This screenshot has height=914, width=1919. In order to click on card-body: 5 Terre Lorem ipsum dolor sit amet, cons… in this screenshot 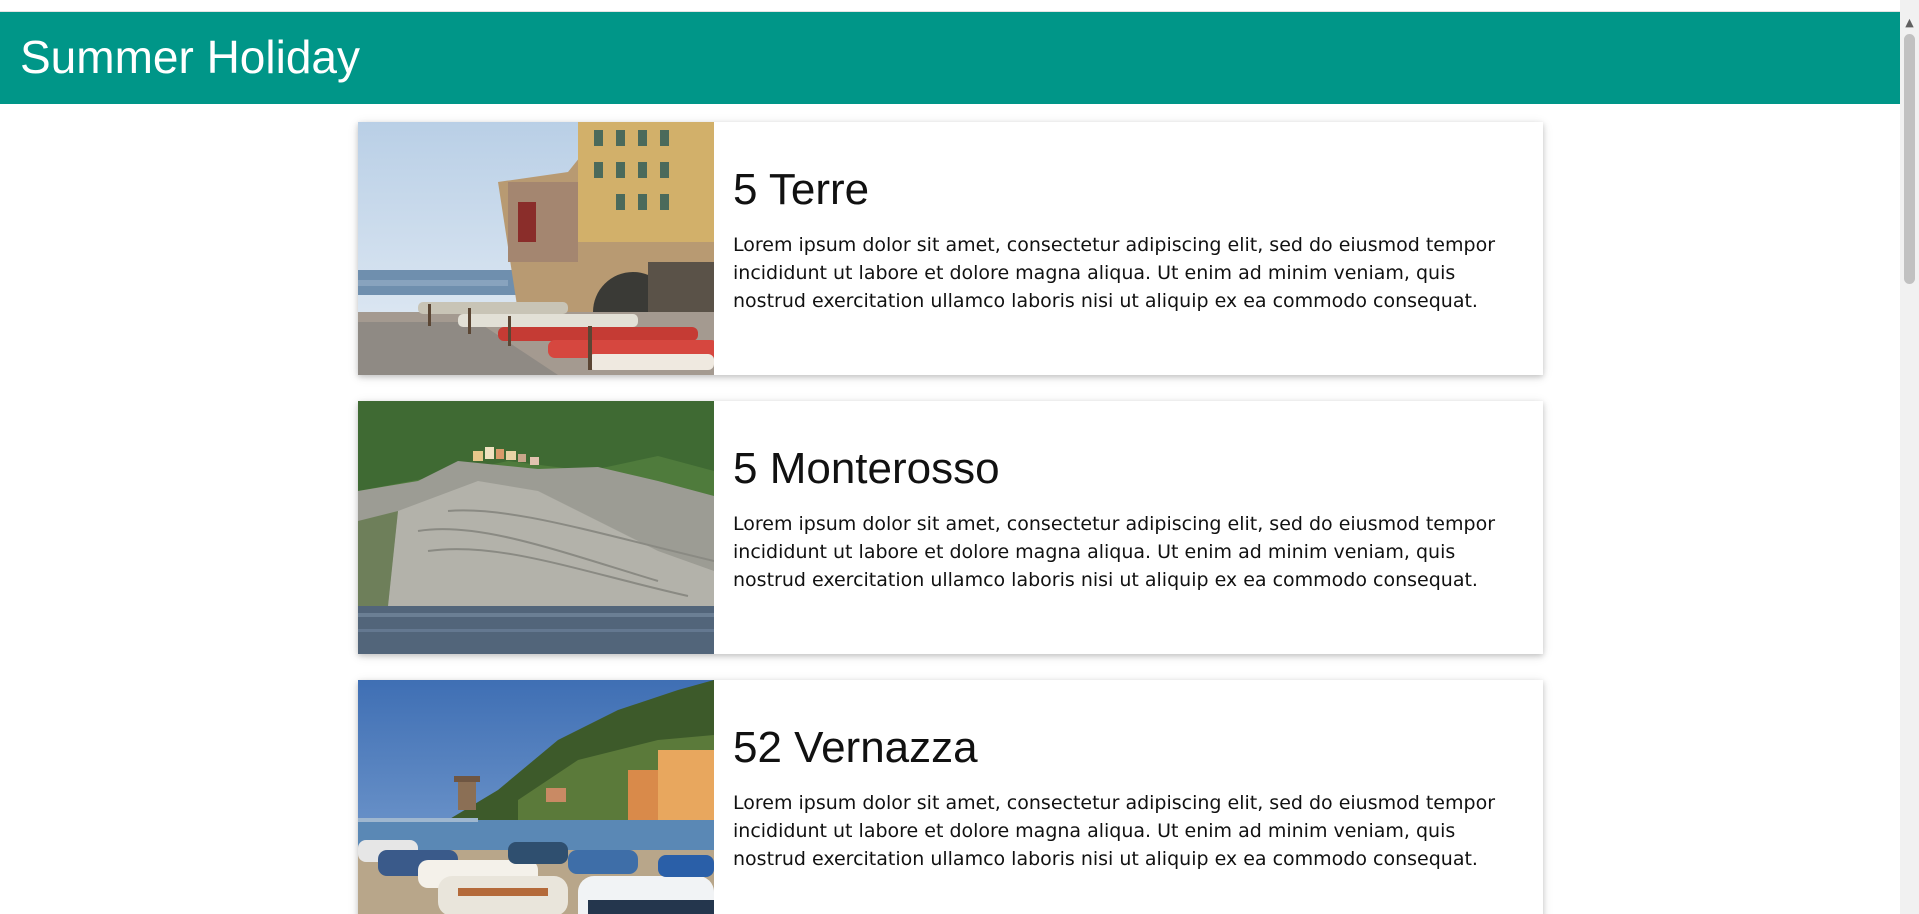, I will do `click(1118, 239)`.